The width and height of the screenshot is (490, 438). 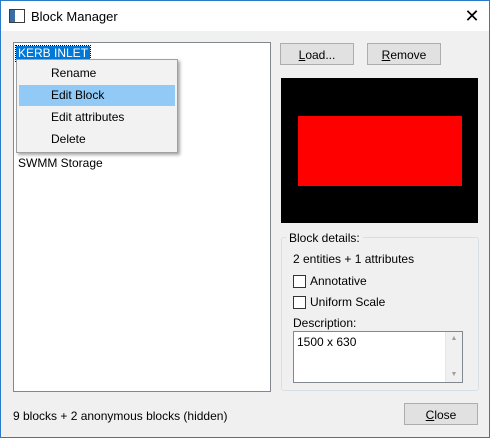 I want to click on title-bar: Block Manager ✕, so click(x=245, y=16).